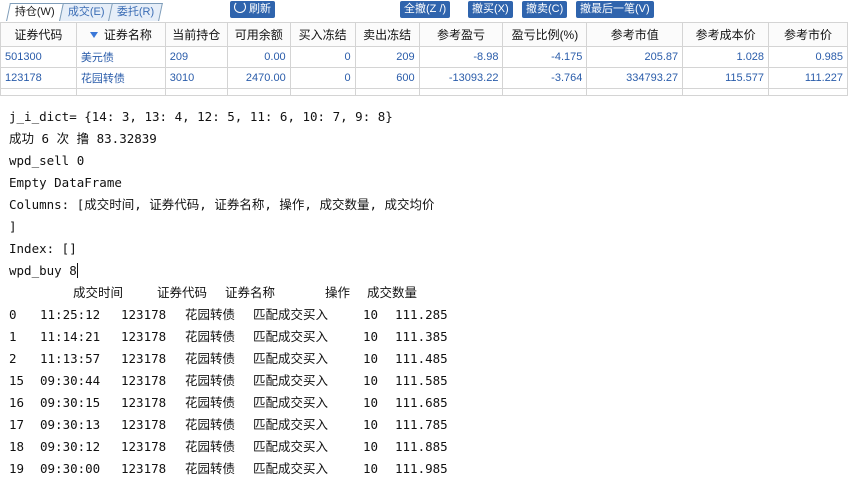 The image size is (848, 484). What do you see at coordinates (120, 57) in the screenshot?
I see `table-cell: 美元债` at bounding box center [120, 57].